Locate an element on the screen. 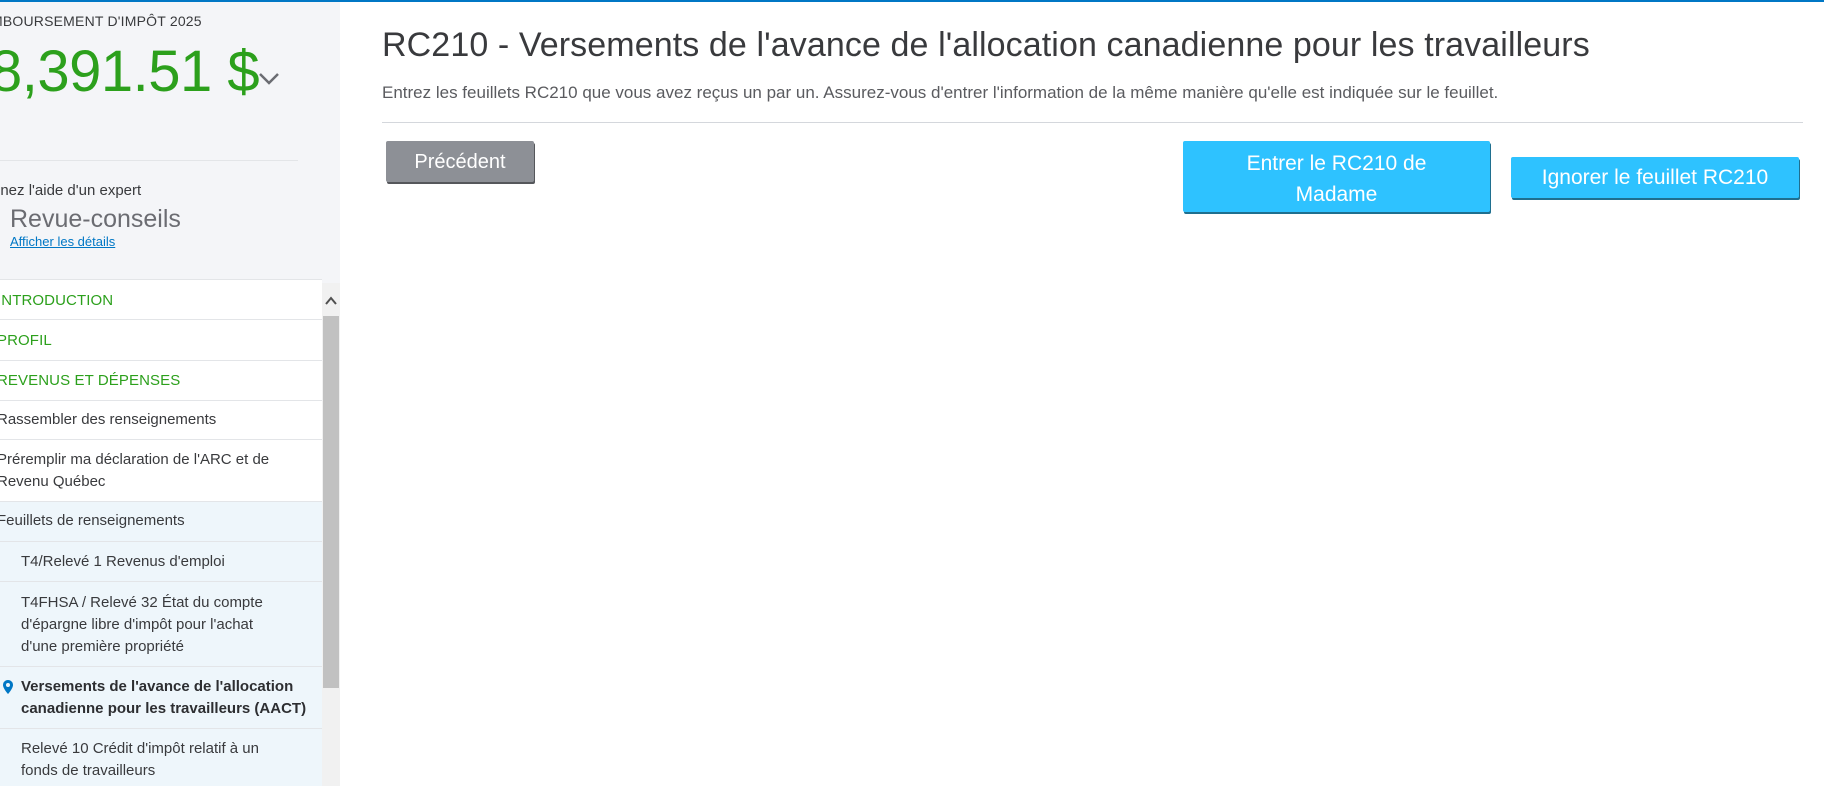 The image size is (1824, 786). chevron-down-icon is located at coordinates (269, 78).